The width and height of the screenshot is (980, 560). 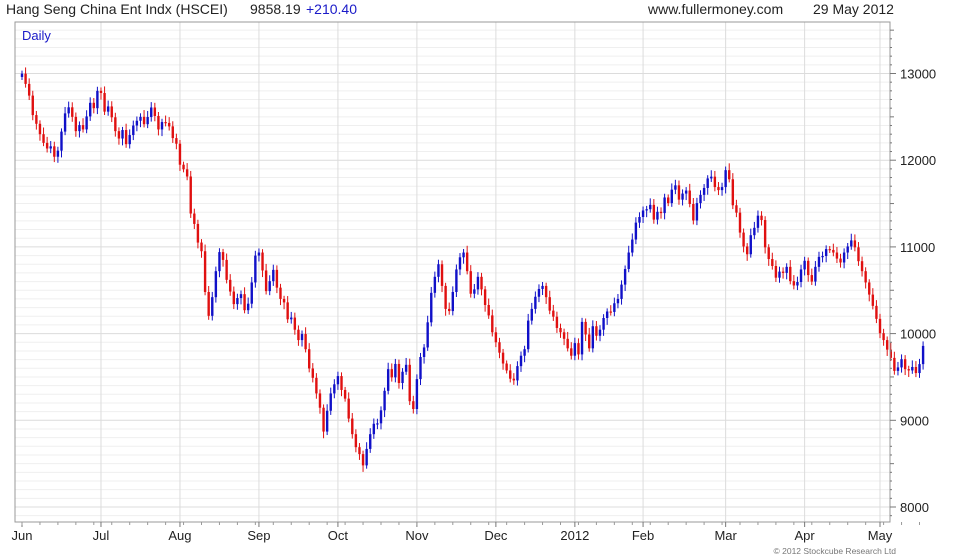 What do you see at coordinates (417, 535) in the screenshot?
I see `x-tick-label: Nov` at bounding box center [417, 535].